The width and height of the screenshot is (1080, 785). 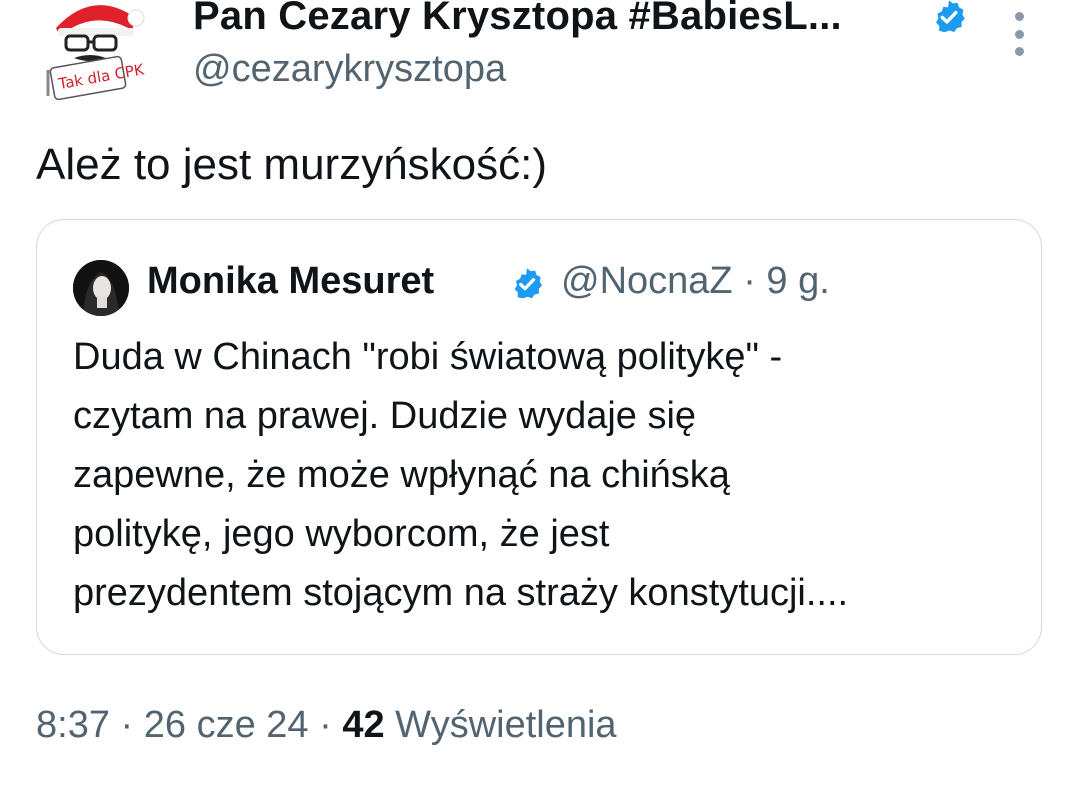 What do you see at coordinates (97, 50) in the screenshot?
I see `author-avatar: Tak dla CPK` at bounding box center [97, 50].